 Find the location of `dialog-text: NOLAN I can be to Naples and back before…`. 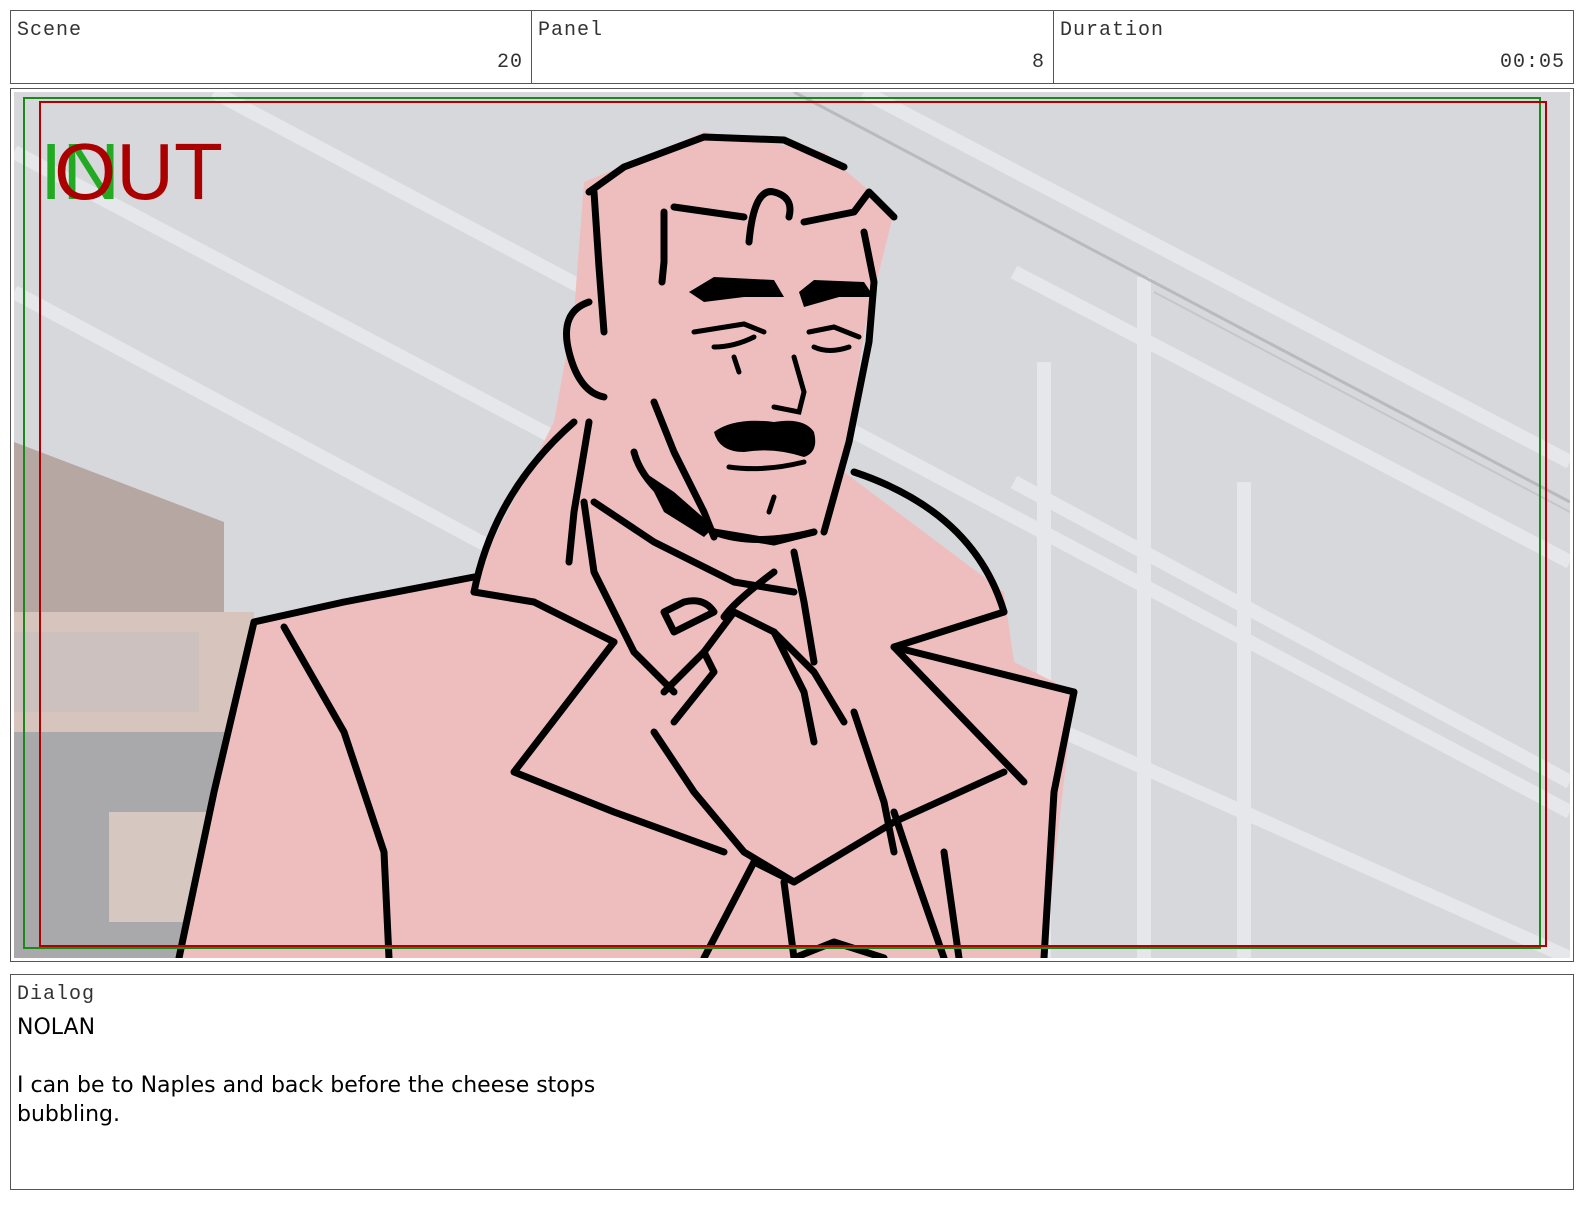

dialog-text: NOLAN I can be to Naples and back before… is located at coordinates (306, 1071).